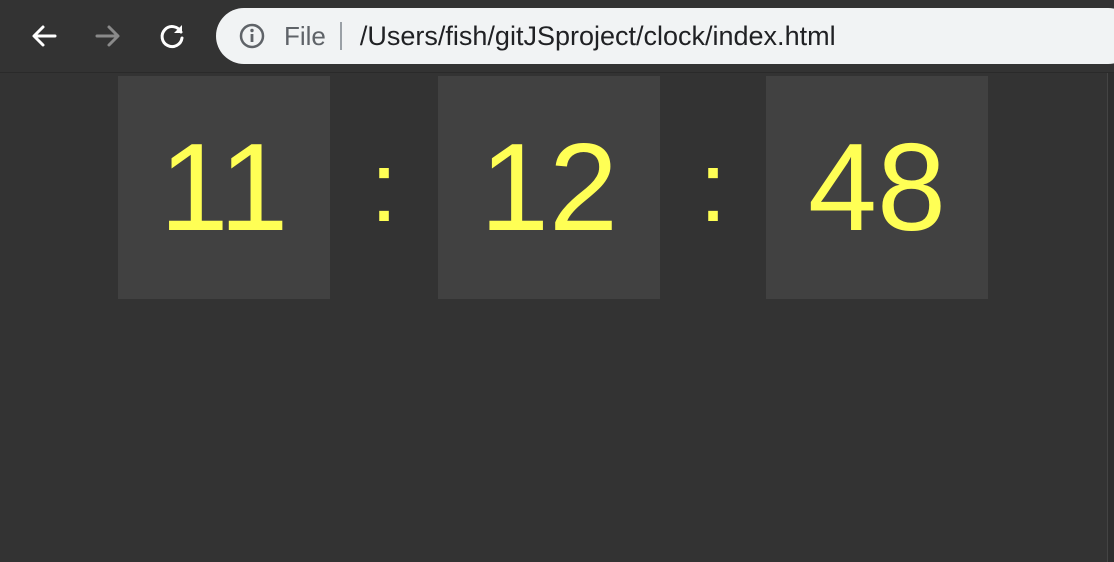  I want to click on address-divider, so click(340, 36).